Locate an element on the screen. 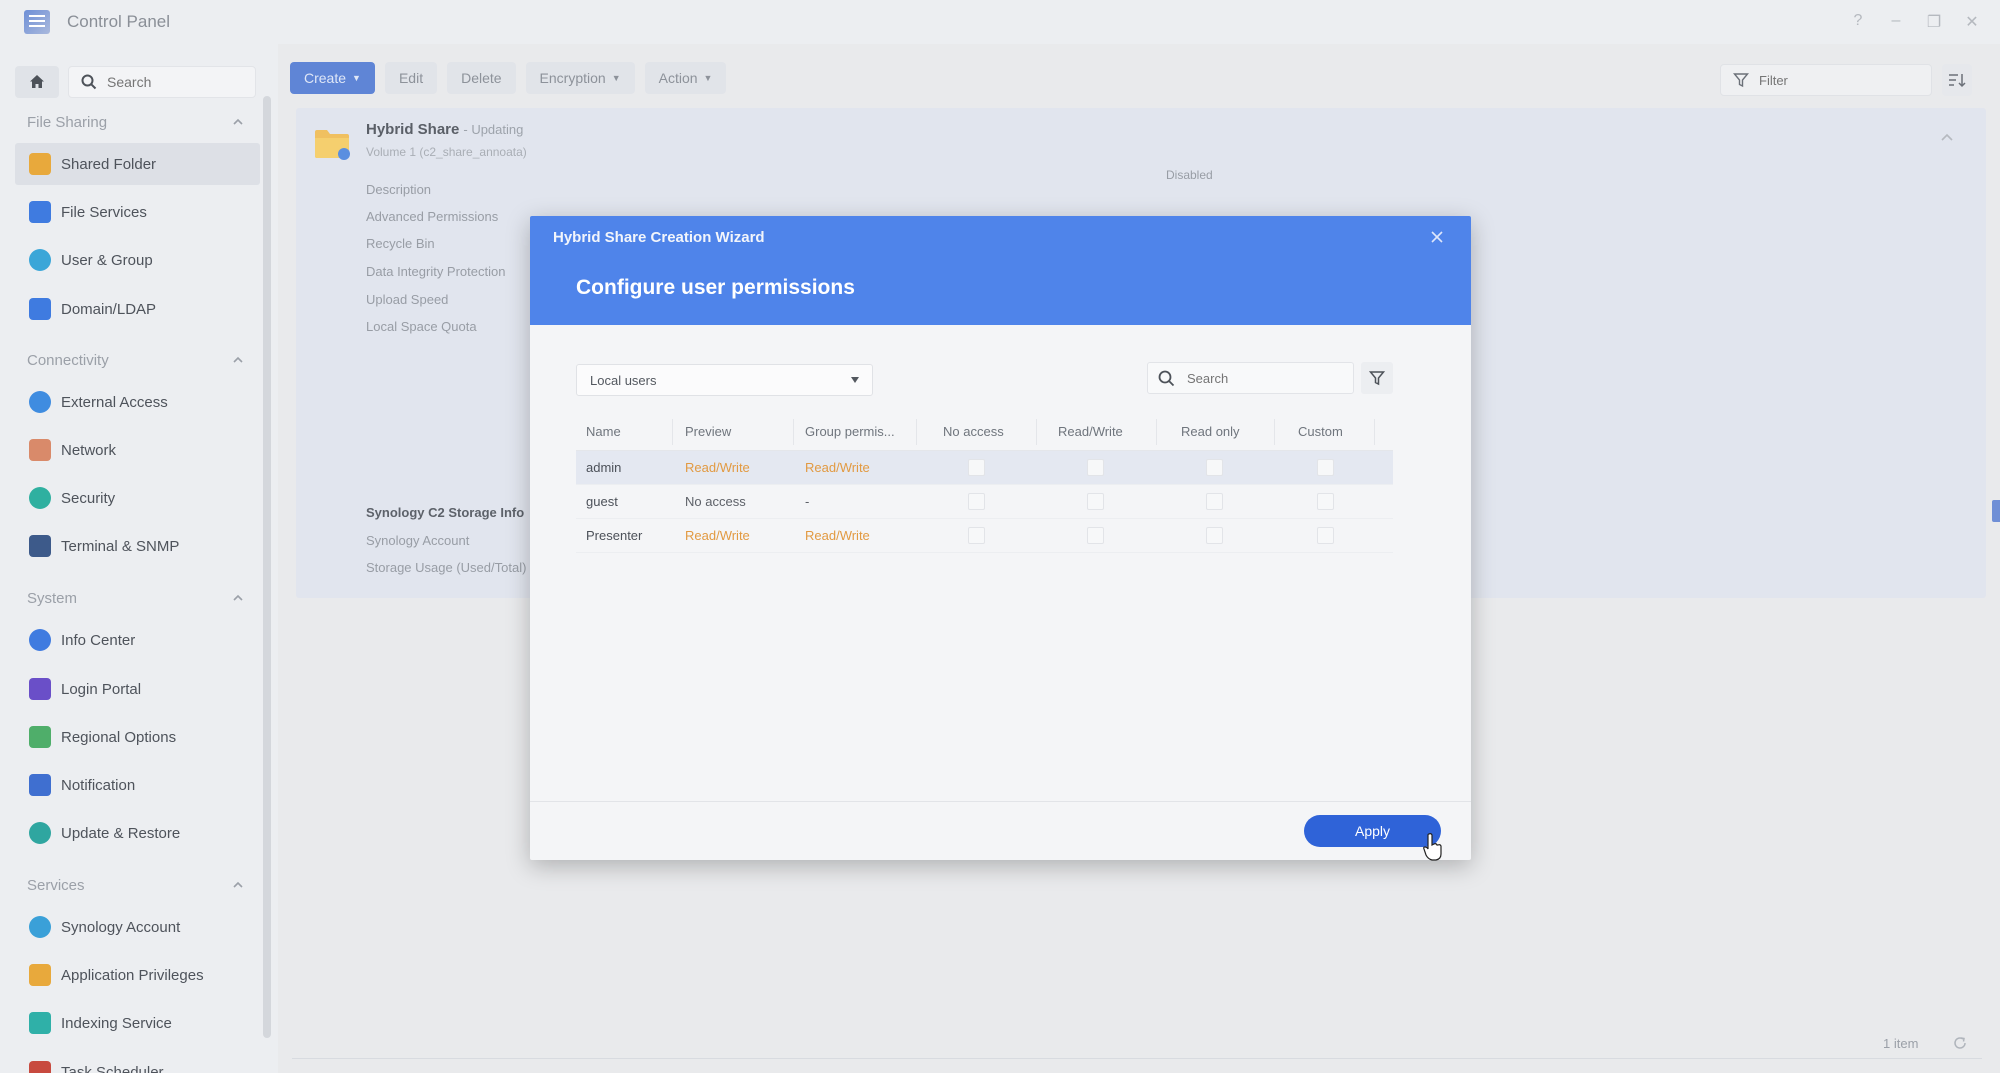 The width and height of the screenshot is (2000, 1073). prop-synology-account: Synology Account is located at coordinates (418, 540).